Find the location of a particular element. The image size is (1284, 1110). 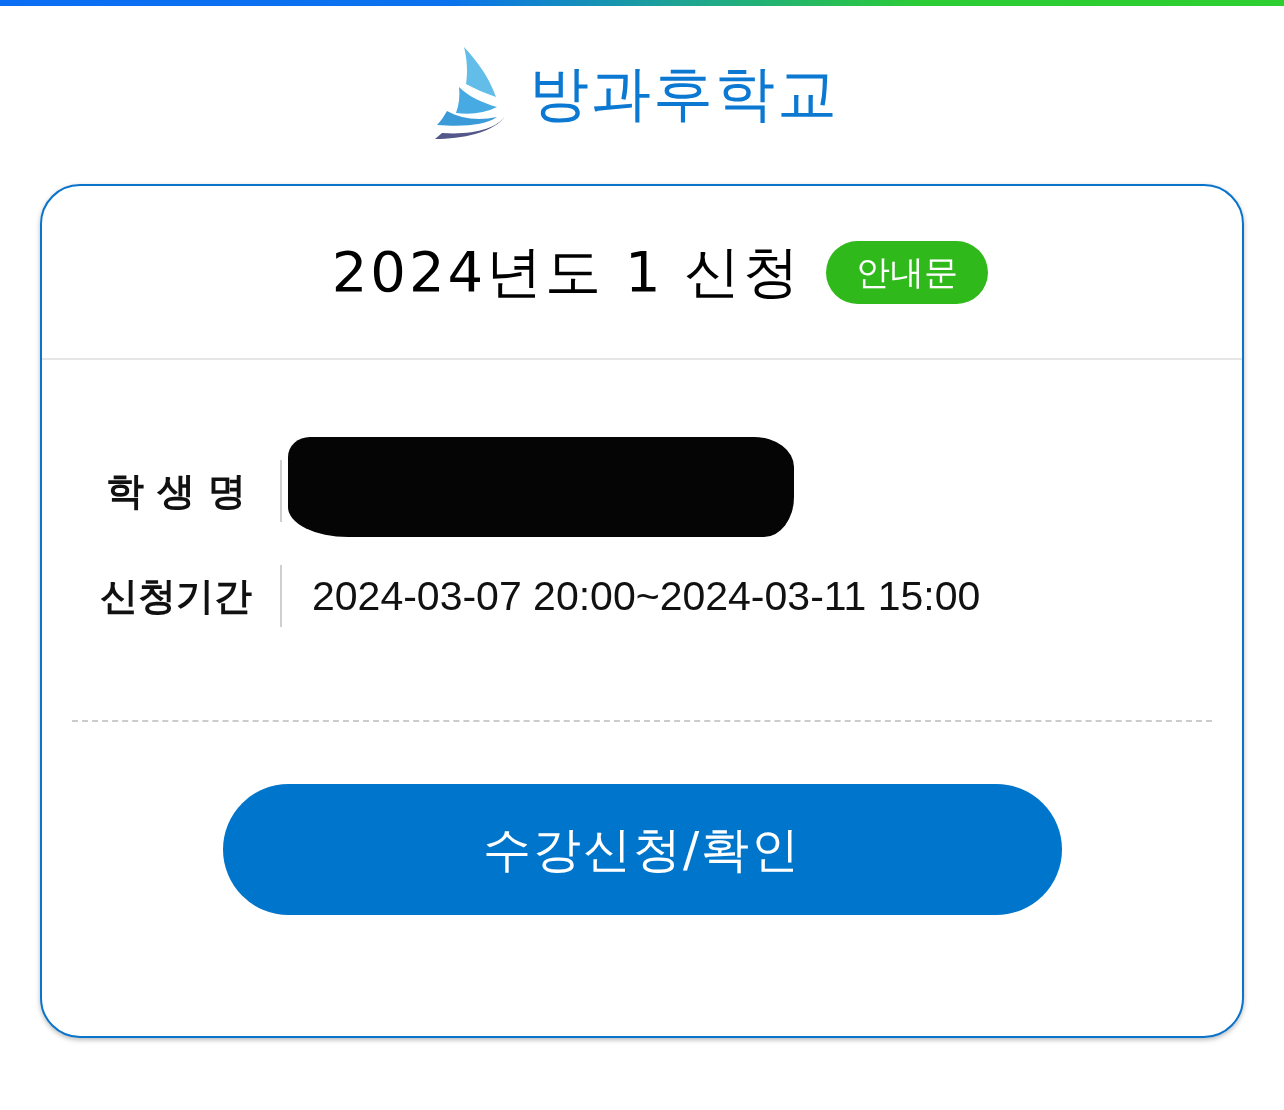

notice-badge-button: 안내문 is located at coordinates (907, 272).